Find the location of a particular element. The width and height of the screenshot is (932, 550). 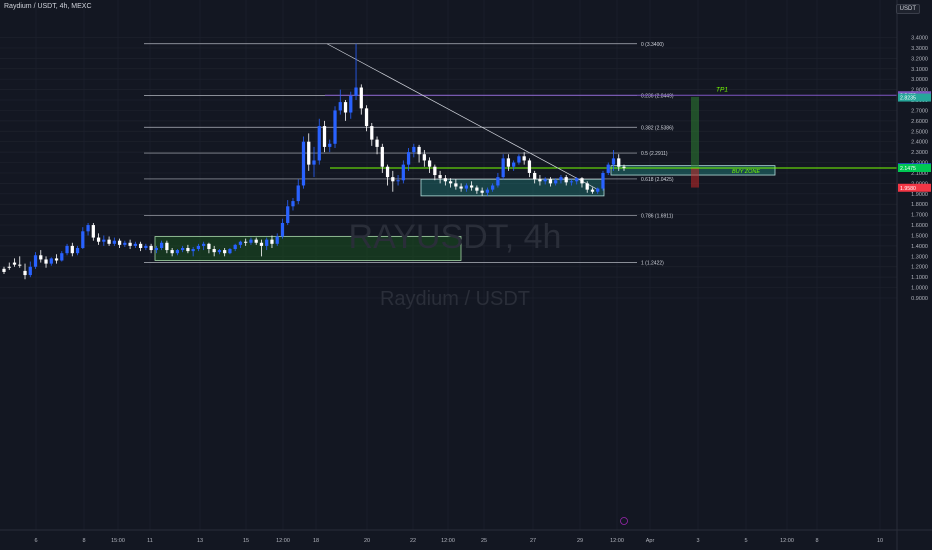

y-tick-label: 1.6000 is located at coordinates (919, 226).